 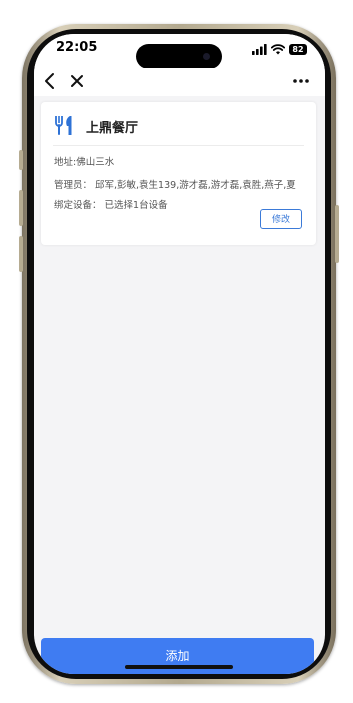 I want to click on status-icons: 82, so click(x=279, y=49).